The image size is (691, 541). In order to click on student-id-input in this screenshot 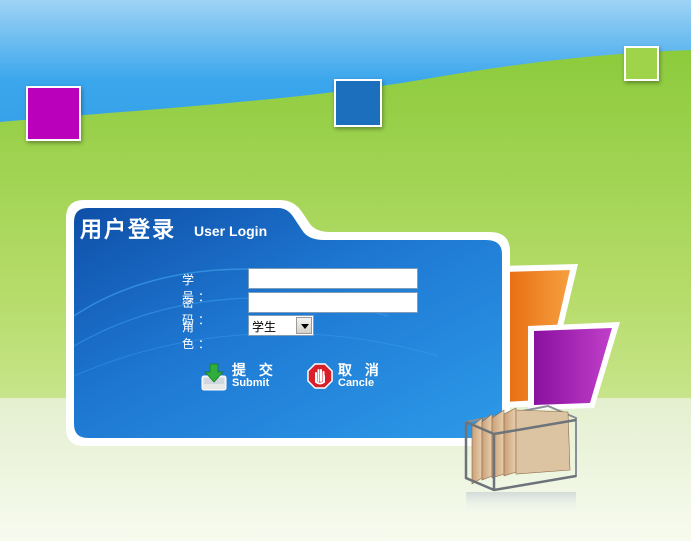, I will do `click(333, 278)`.